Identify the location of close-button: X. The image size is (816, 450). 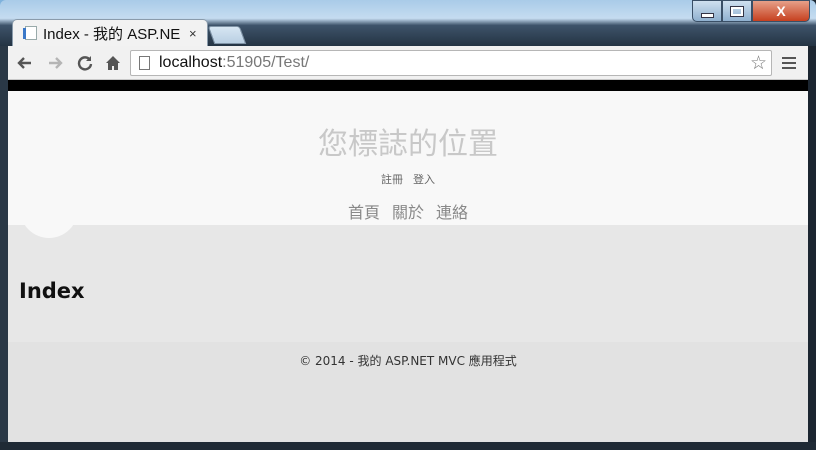
(781, 11).